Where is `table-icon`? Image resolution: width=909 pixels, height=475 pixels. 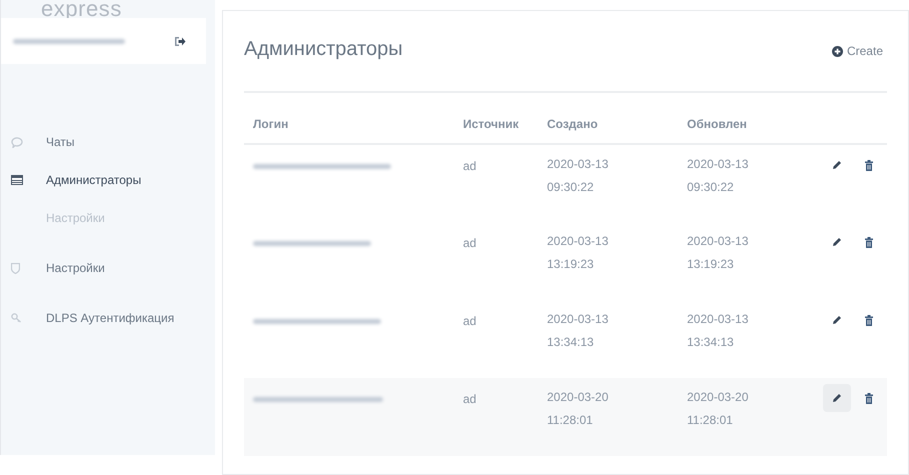
table-icon is located at coordinates (17, 180).